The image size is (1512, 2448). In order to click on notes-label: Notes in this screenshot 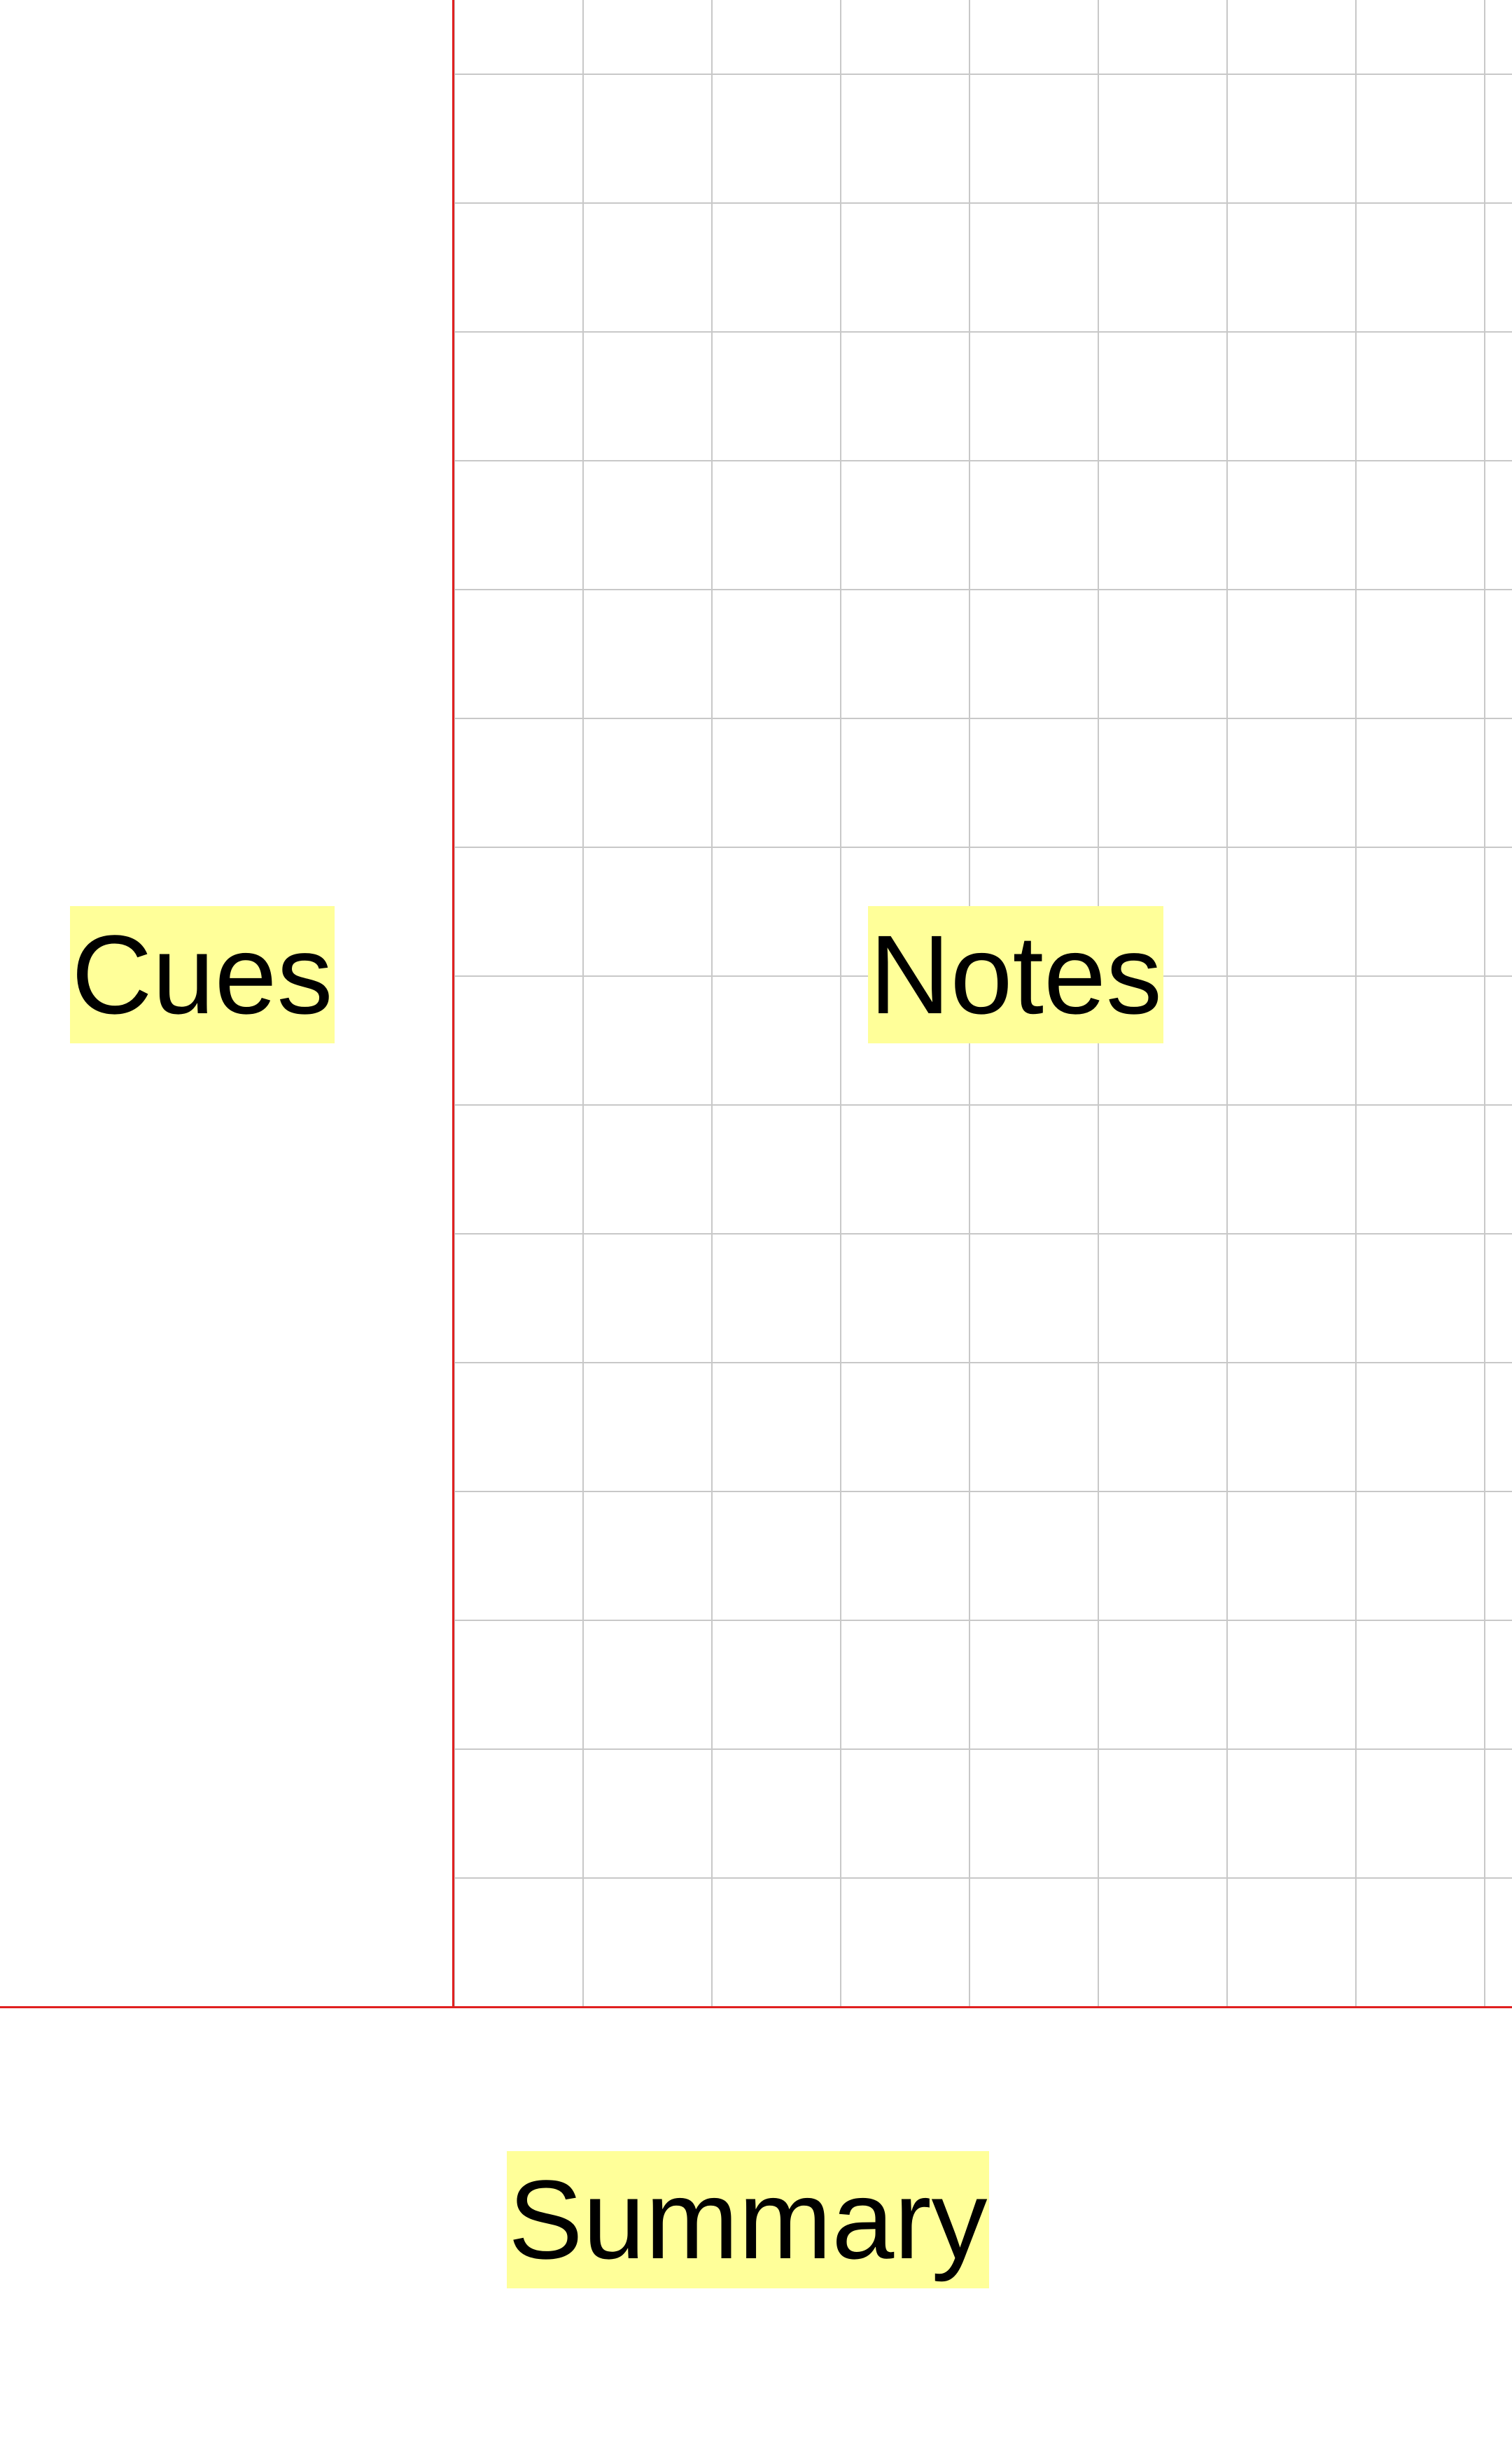, I will do `click(1015, 974)`.